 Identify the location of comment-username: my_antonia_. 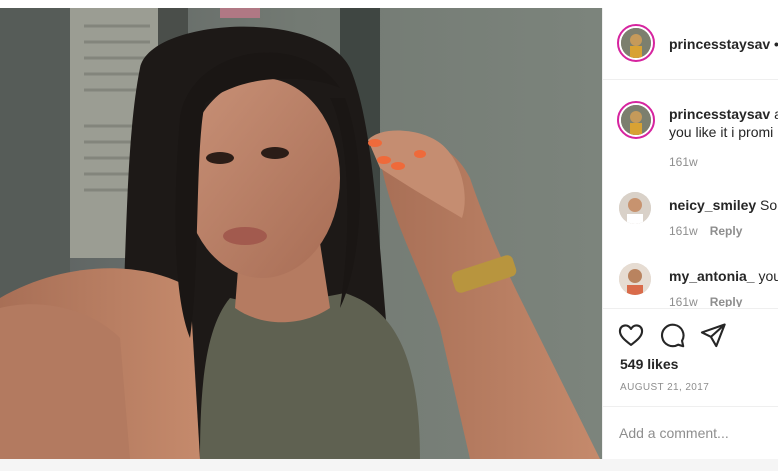
(712, 276).